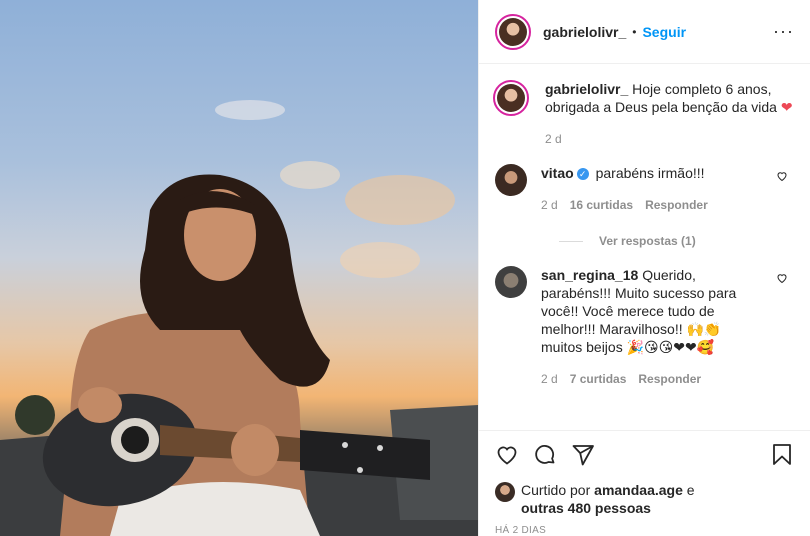 The width and height of the screenshot is (810, 536). What do you see at coordinates (650, 173) in the screenshot?
I see `comment-text: parabéns irmão!!!` at bounding box center [650, 173].